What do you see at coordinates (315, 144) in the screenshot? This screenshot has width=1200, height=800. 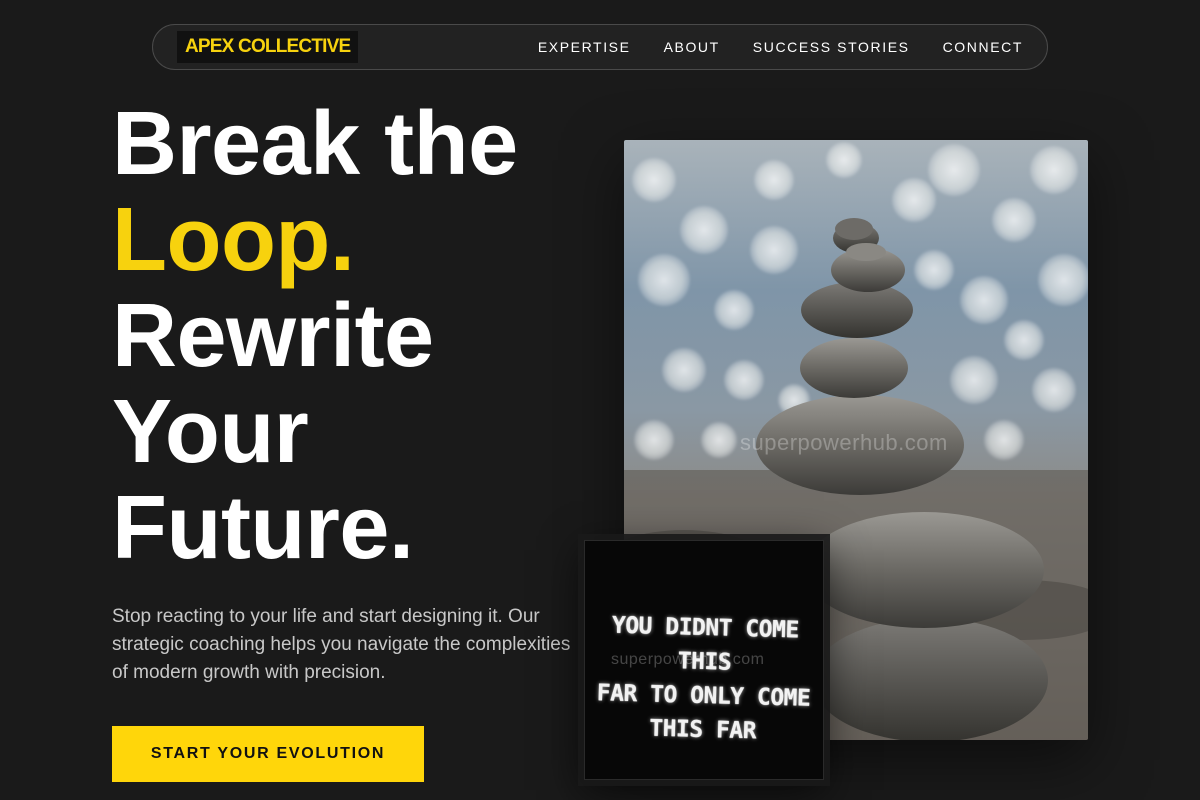 I see `headline-line-1: Break the` at bounding box center [315, 144].